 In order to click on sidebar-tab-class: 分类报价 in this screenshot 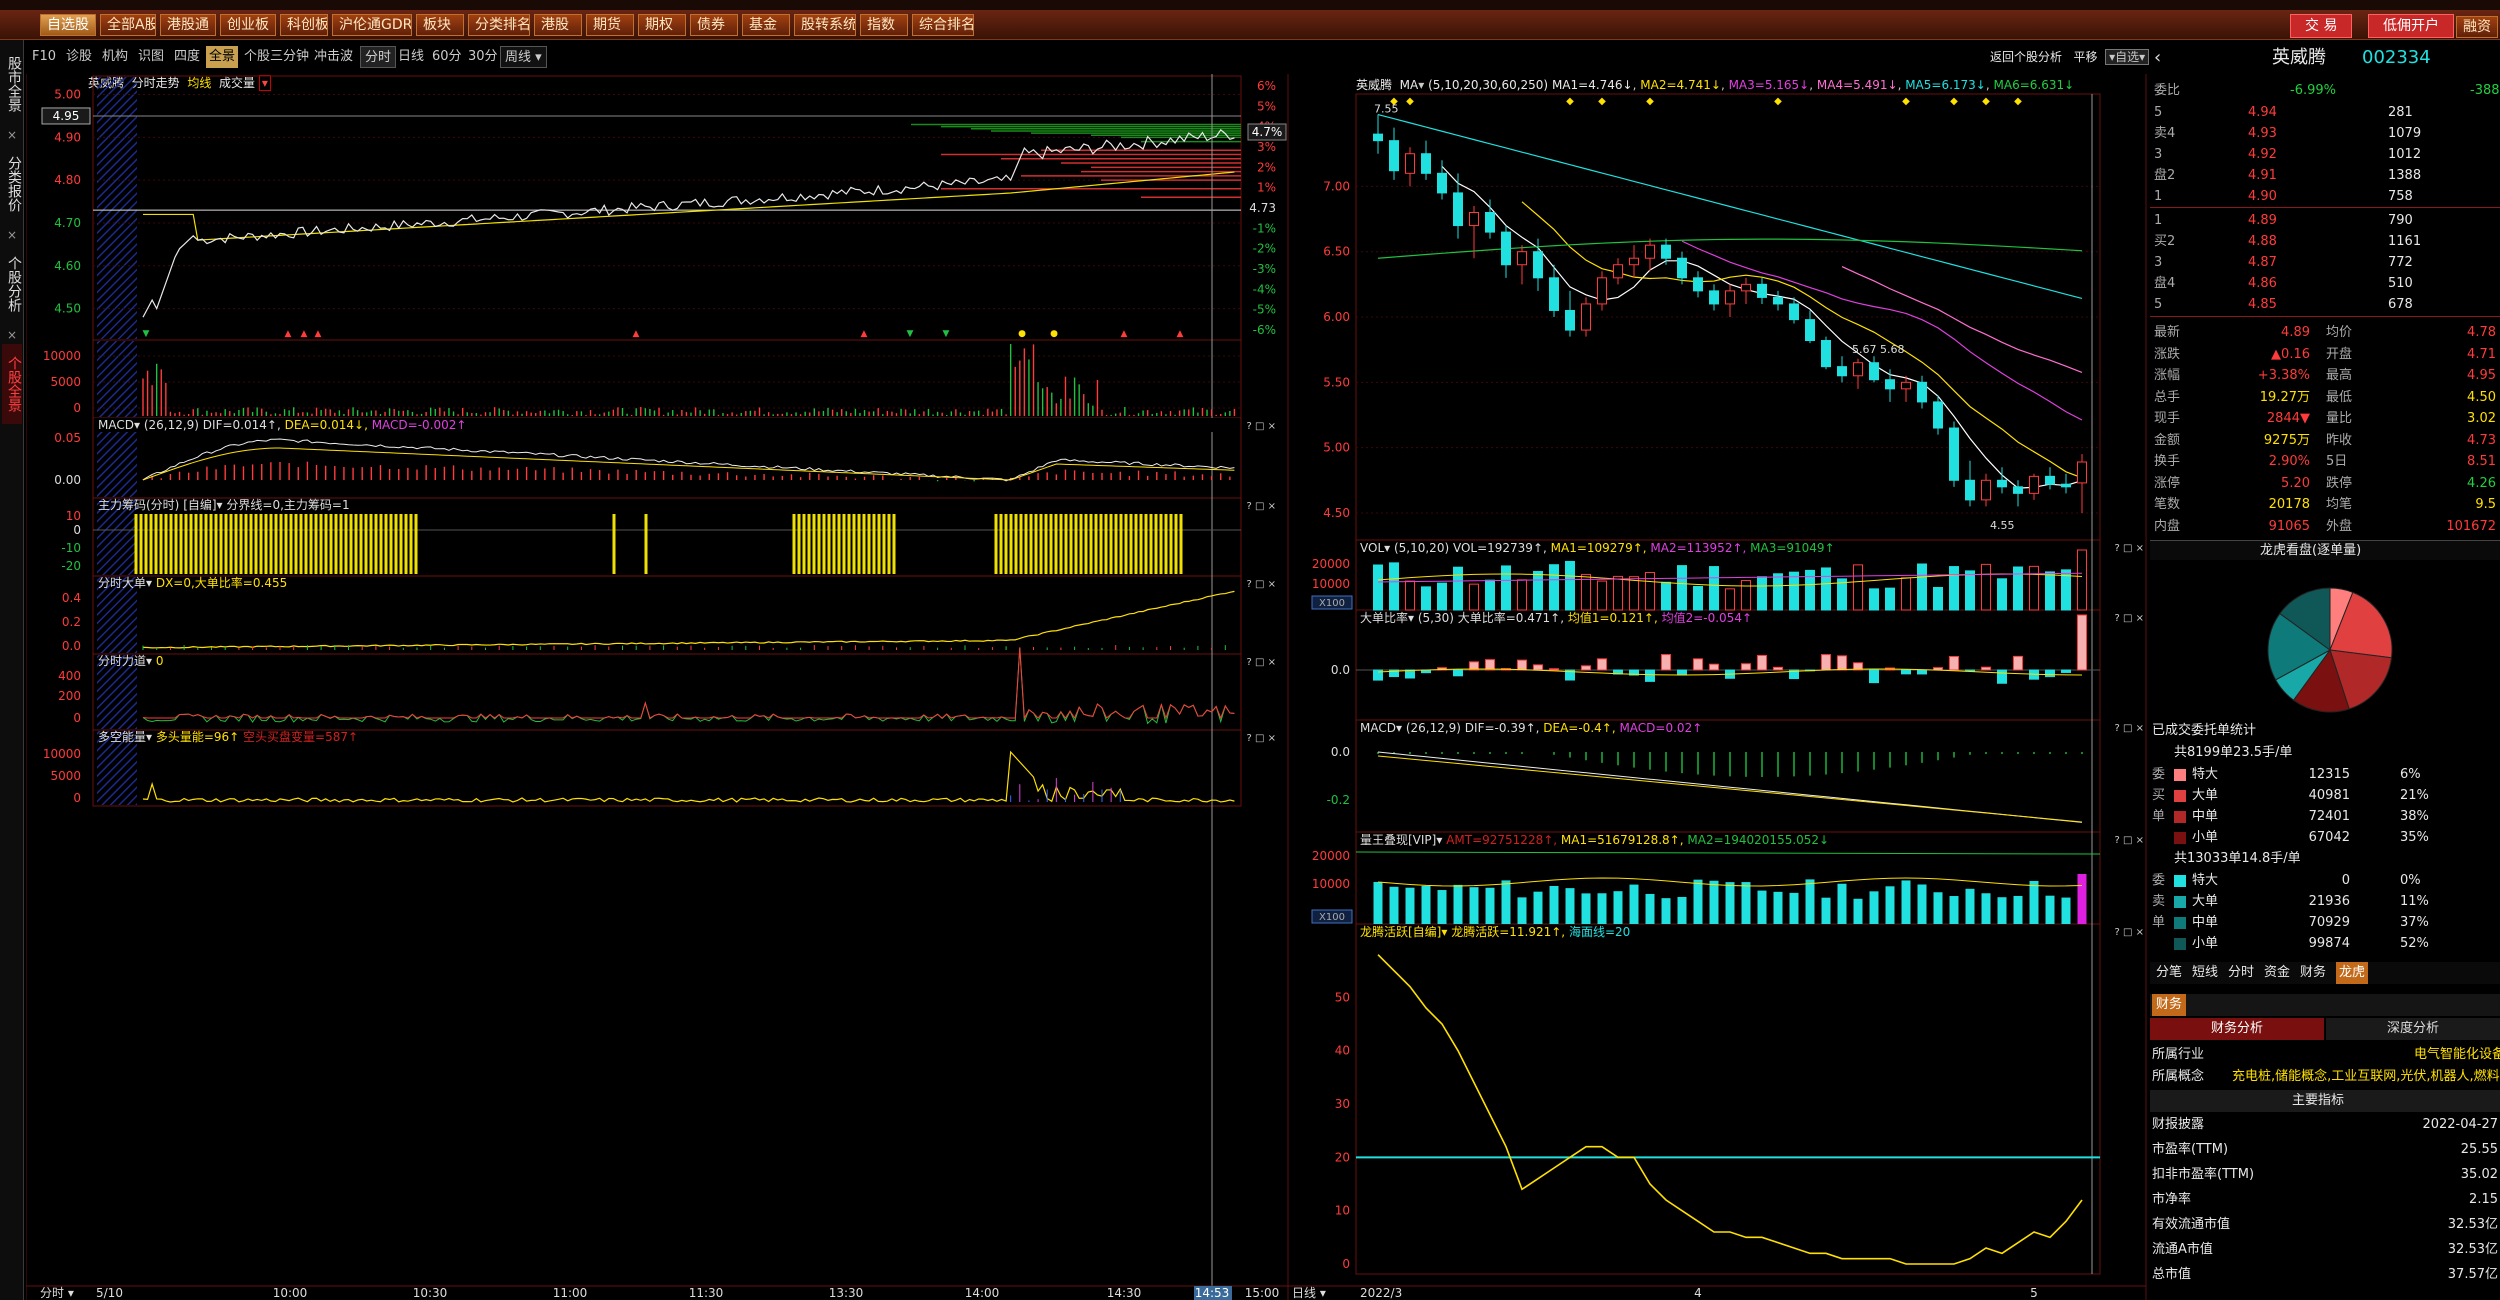, I will do `click(12, 184)`.